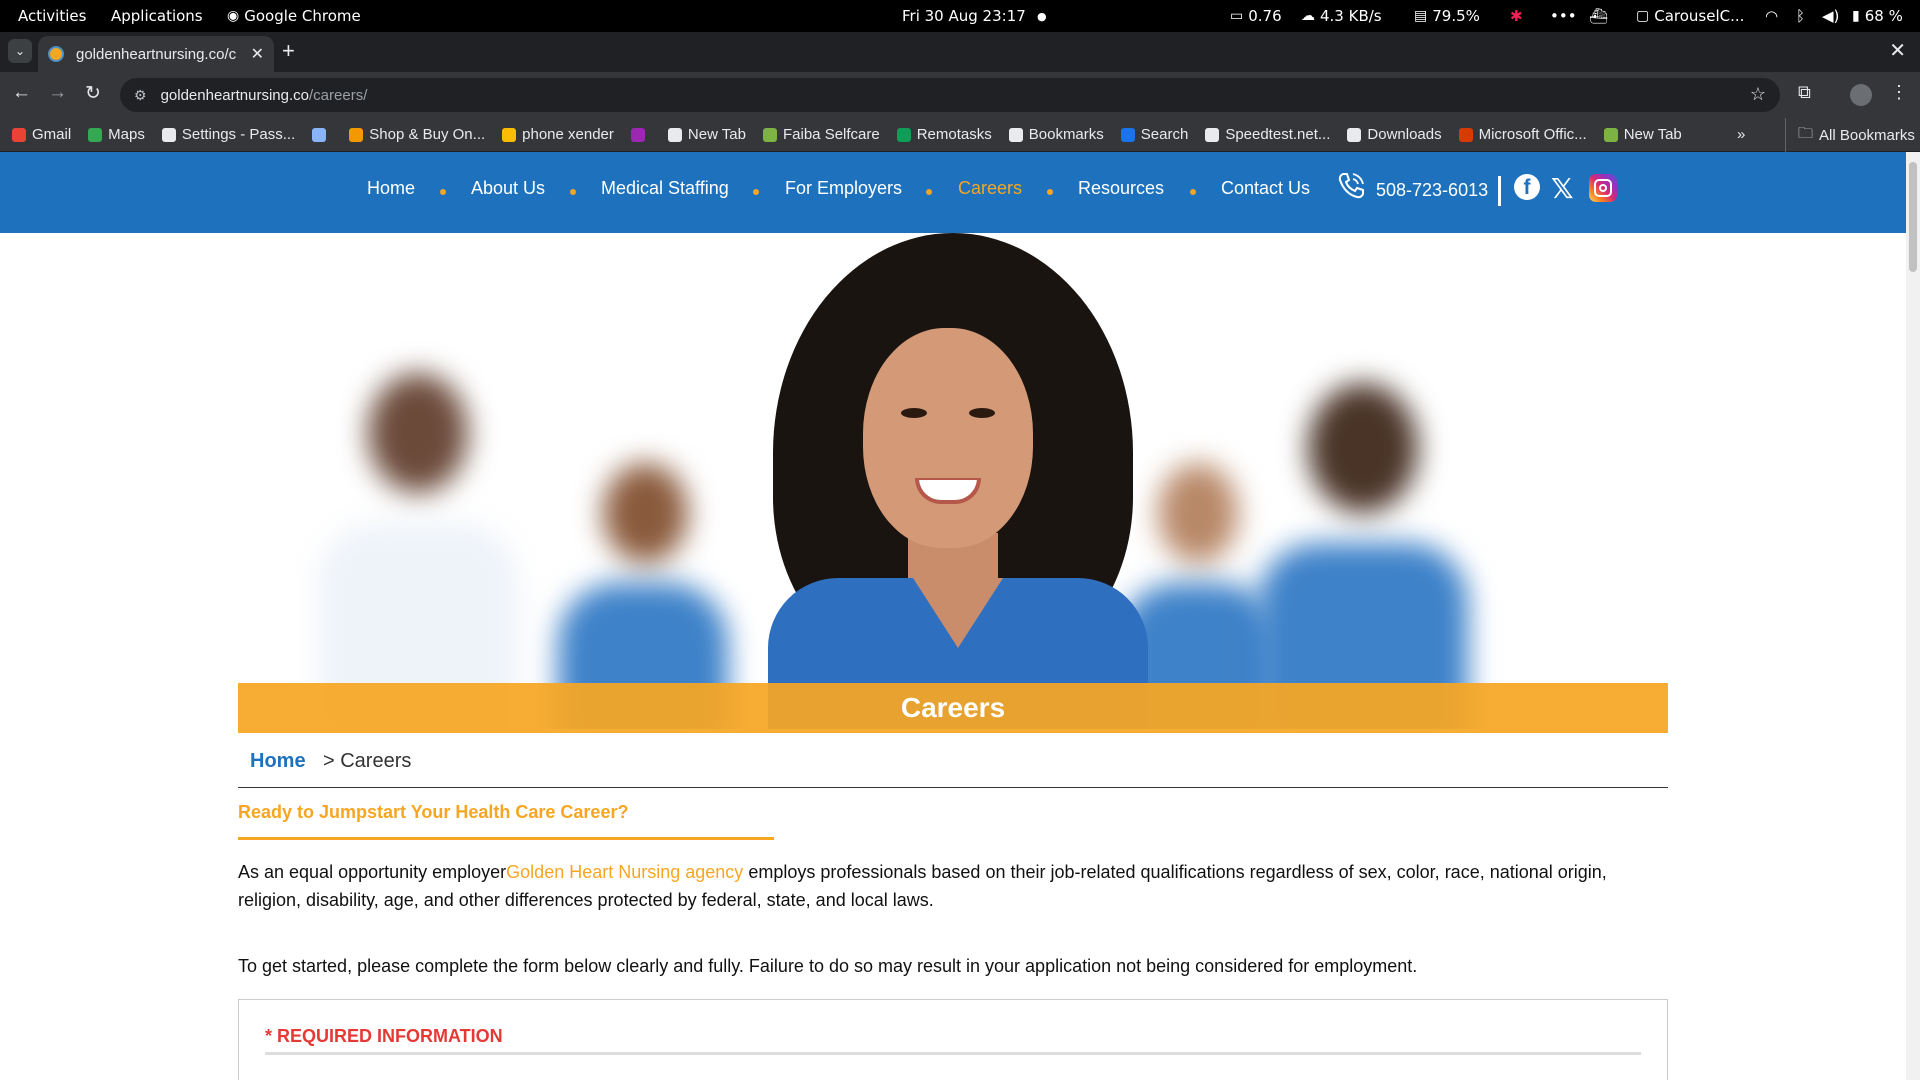  Describe the element at coordinates (1913, 616) in the screenshot. I see `page-scrollbar` at that location.